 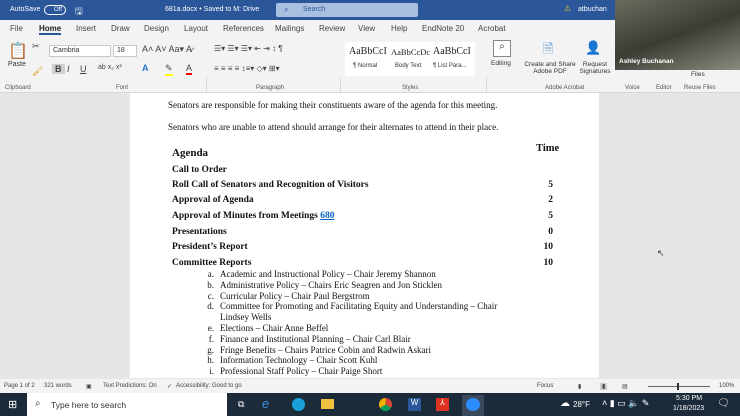 I want to click on acrobat-icon: ⅄, so click(x=442, y=404).